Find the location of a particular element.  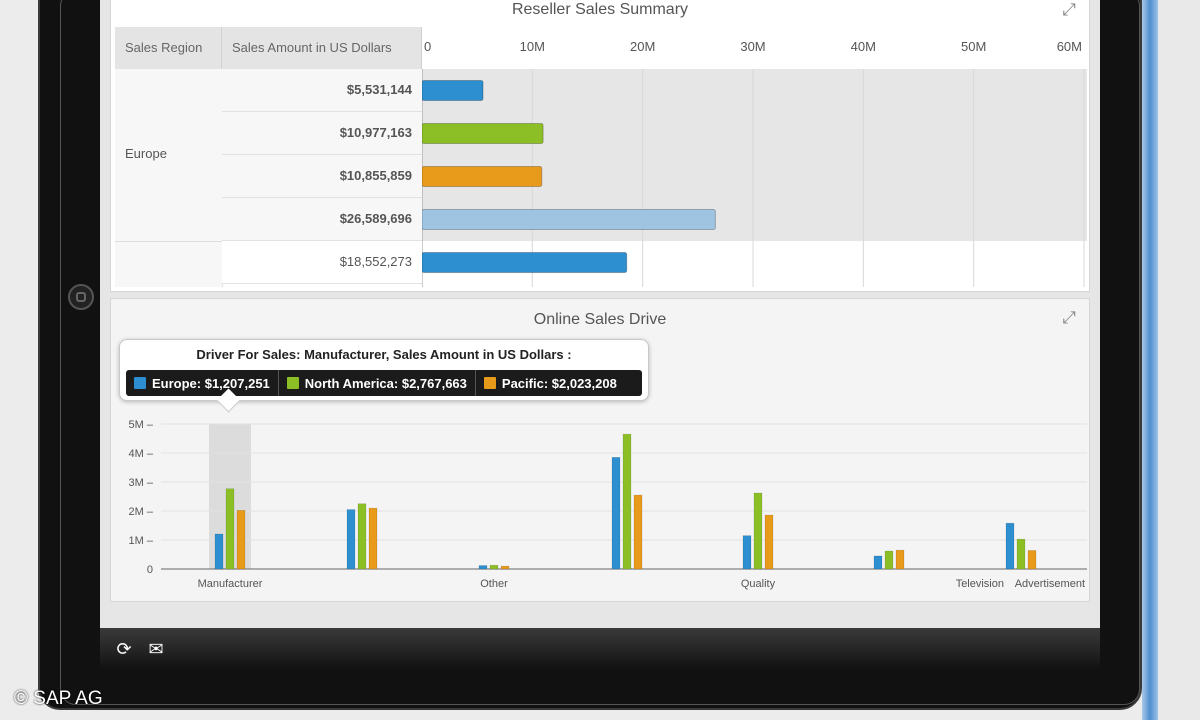

copyright-label: © SAP AG is located at coordinates (58, 698).